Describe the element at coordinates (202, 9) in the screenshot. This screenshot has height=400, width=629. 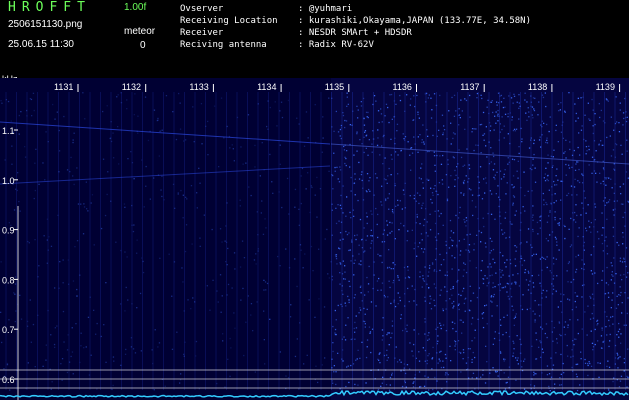
I see `info-observer-key: Ovserver` at that location.